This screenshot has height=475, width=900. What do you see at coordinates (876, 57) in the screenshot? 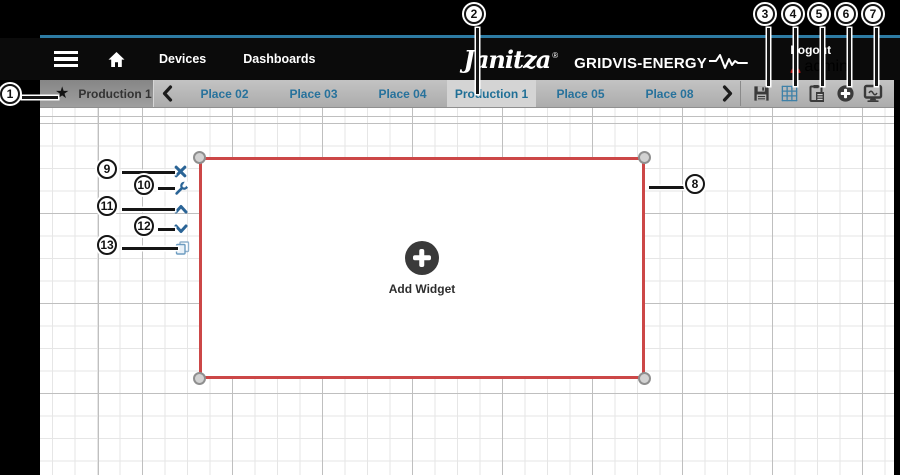
I see `callout-7-line` at bounding box center [876, 57].